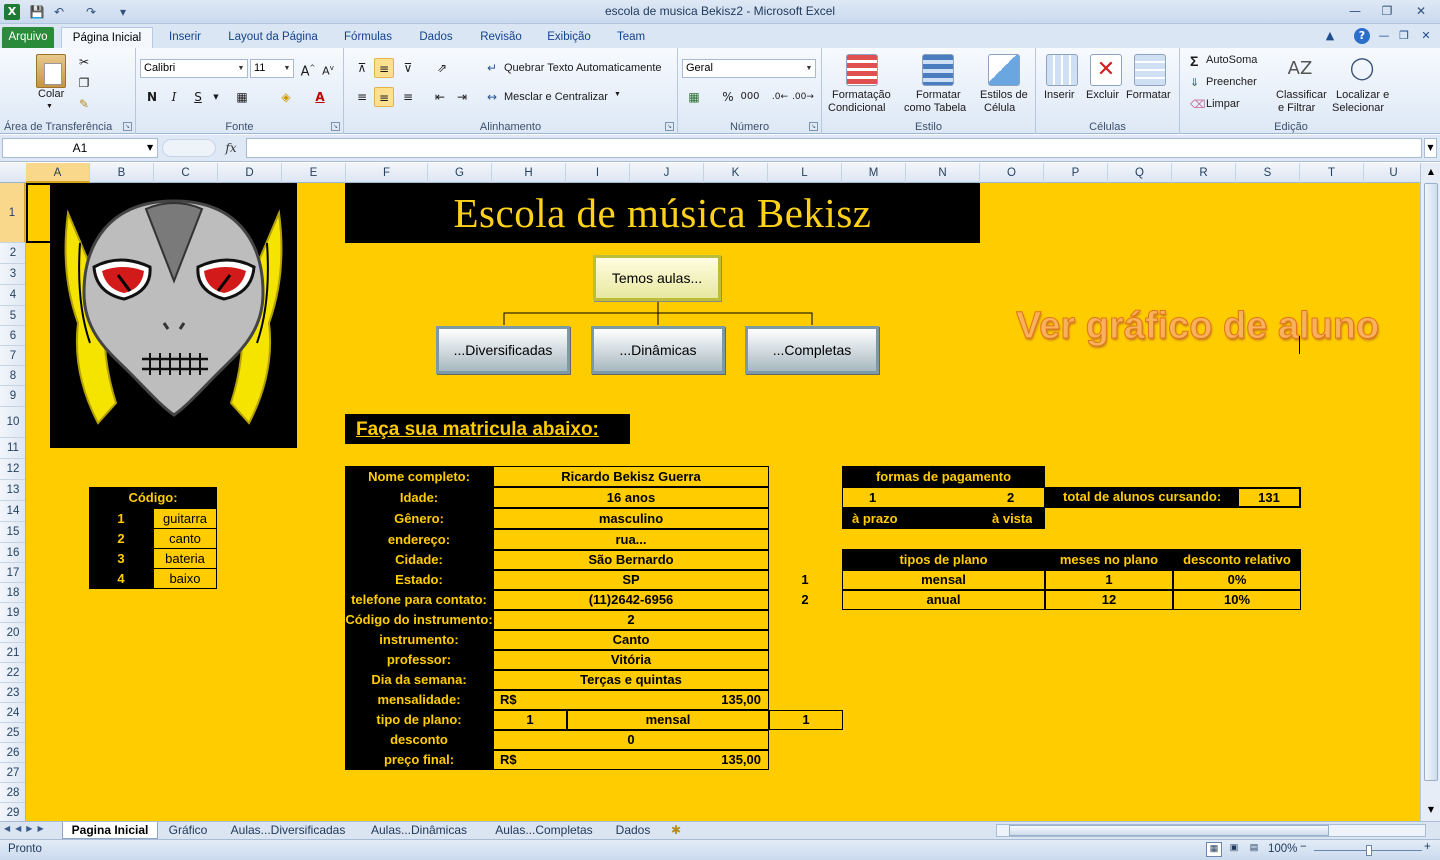 The height and width of the screenshot is (860, 1440). What do you see at coordinates (1140, 173) in the screenshot?
I see `column-header-q: Q` at bounding box center [1140, 173].